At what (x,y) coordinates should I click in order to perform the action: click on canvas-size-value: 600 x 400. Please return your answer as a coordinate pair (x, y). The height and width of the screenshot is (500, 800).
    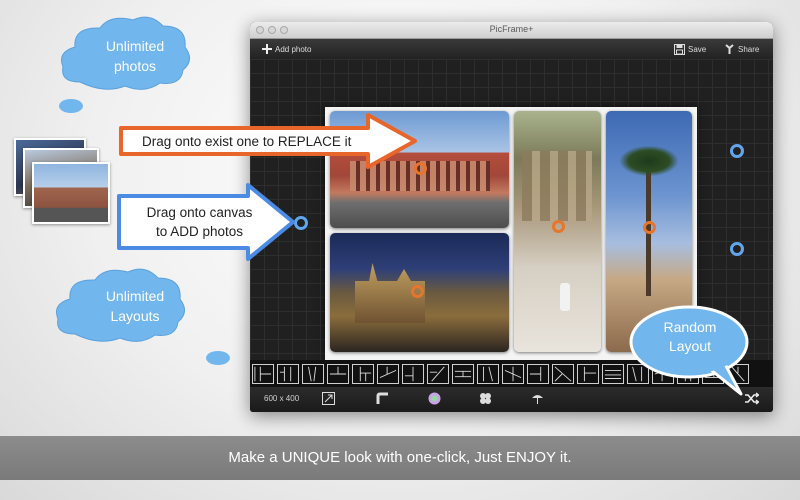
    Looking at the image, I should click on (281, 398).